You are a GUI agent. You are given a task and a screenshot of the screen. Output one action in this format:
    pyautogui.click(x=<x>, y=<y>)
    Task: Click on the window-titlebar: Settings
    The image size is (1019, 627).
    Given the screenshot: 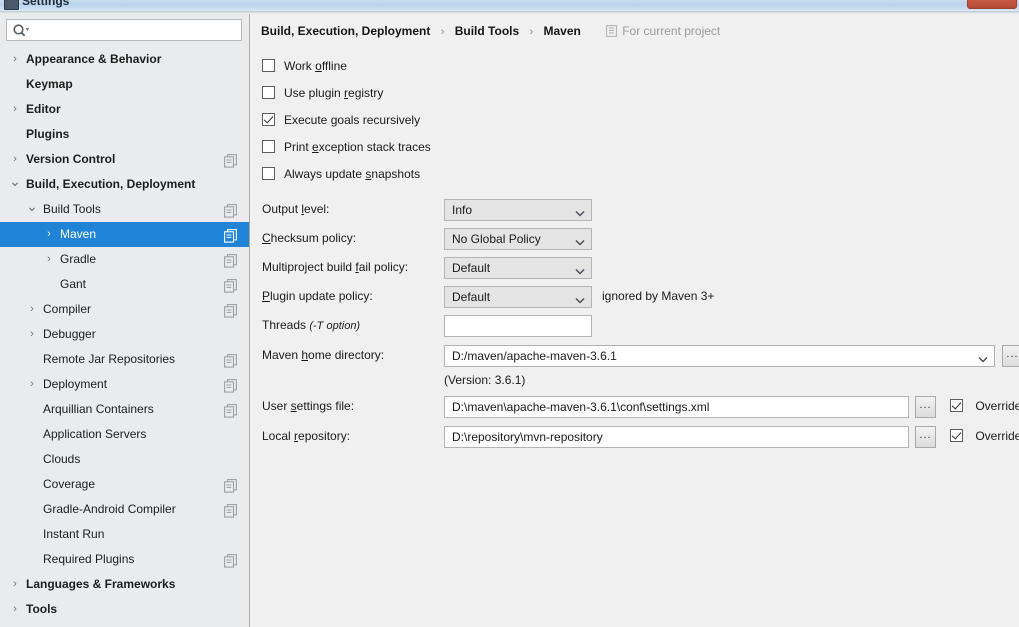 What is the action you would take?
    pyautogui.click(x=509, y=5)
    